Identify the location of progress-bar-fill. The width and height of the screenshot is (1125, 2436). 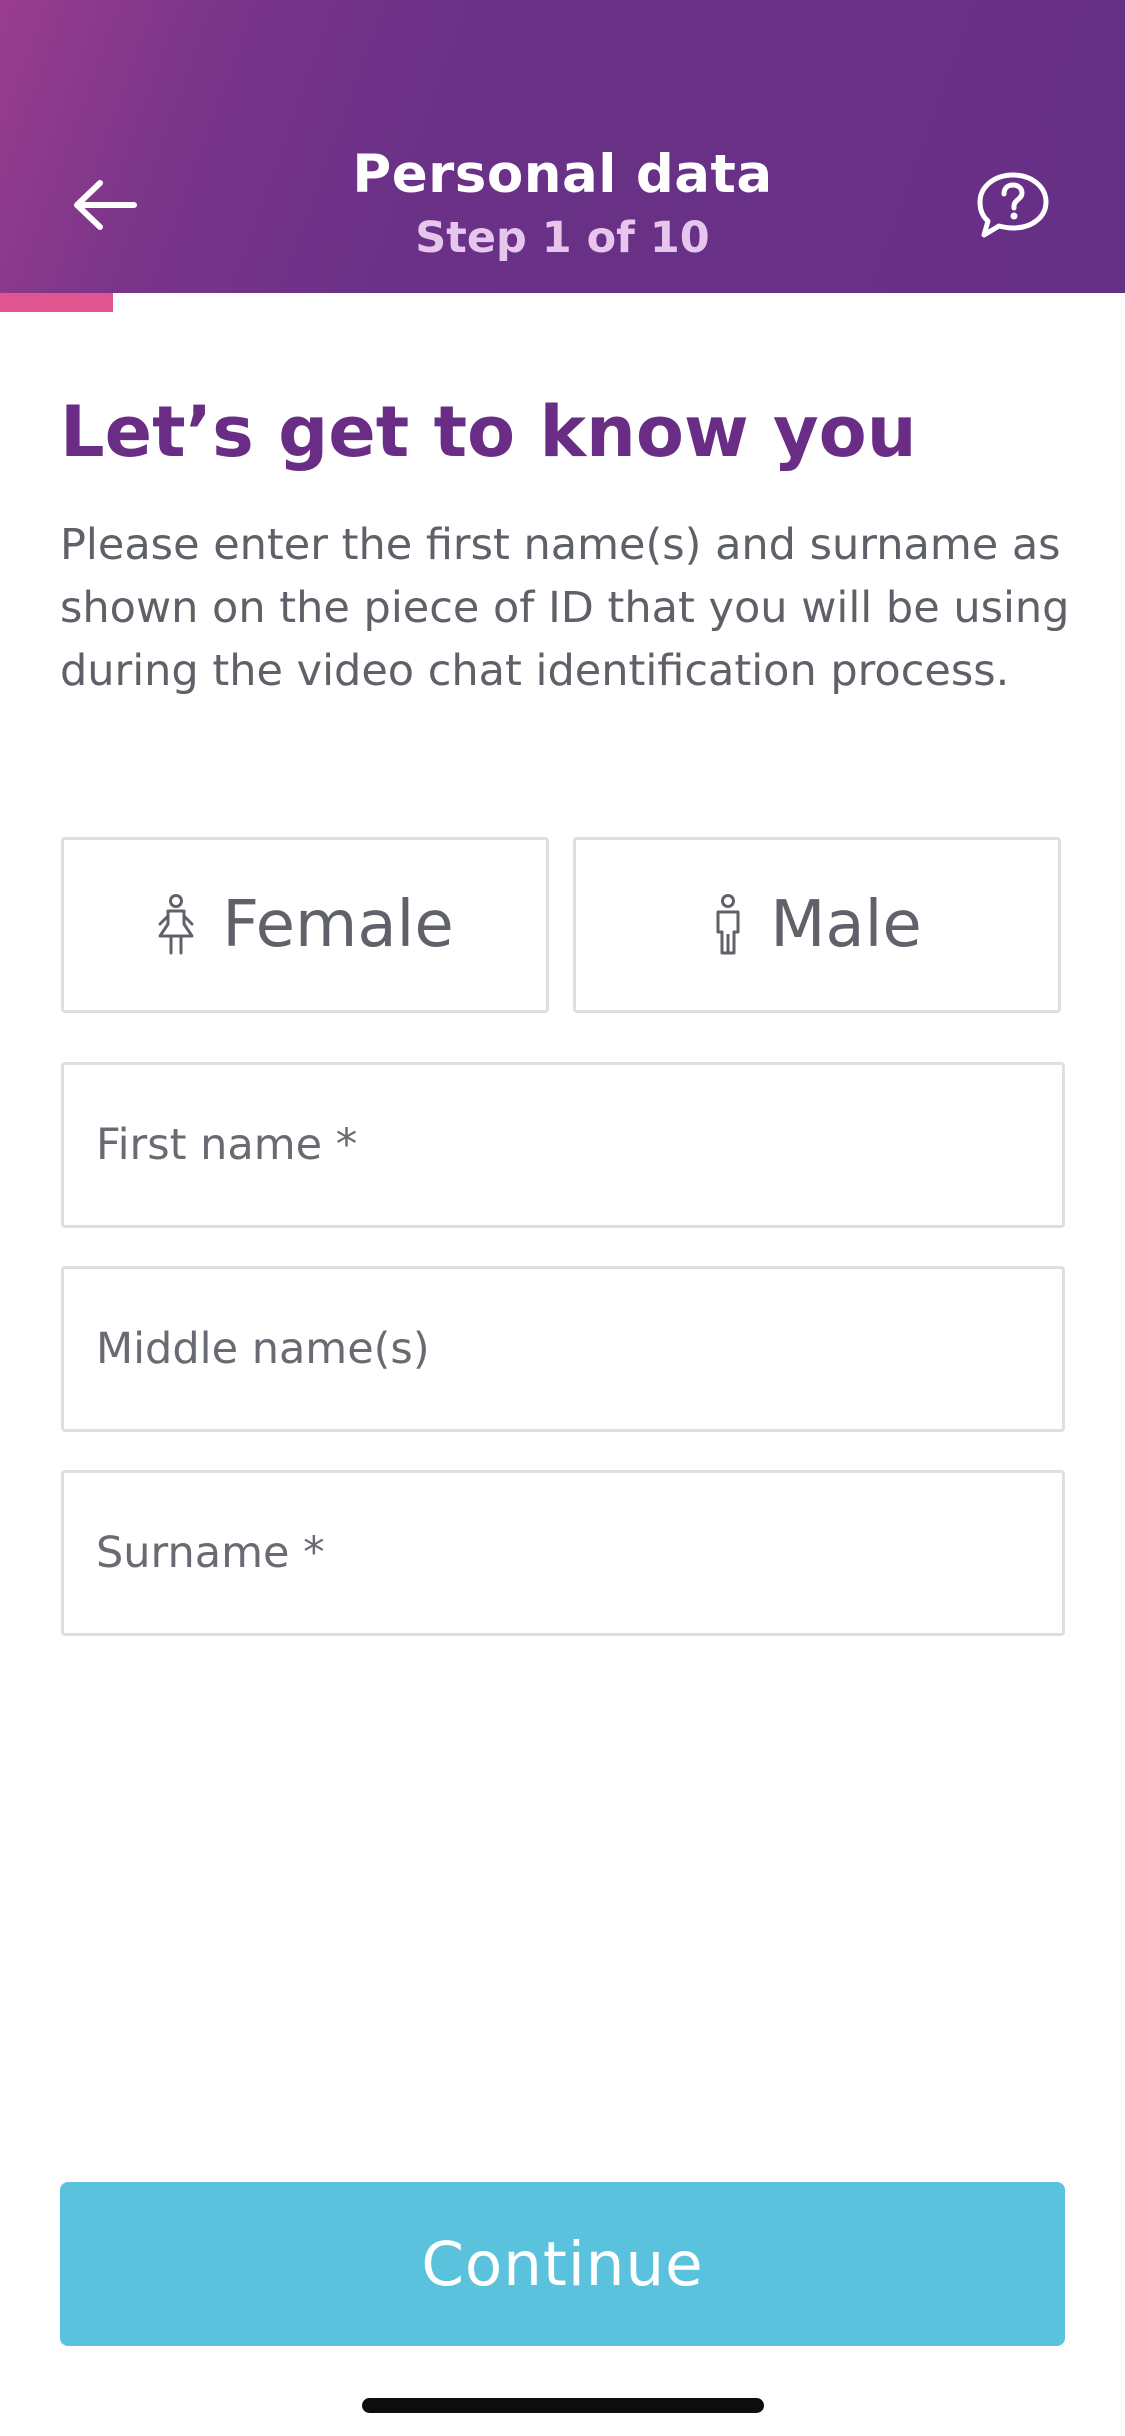
(56, 302).